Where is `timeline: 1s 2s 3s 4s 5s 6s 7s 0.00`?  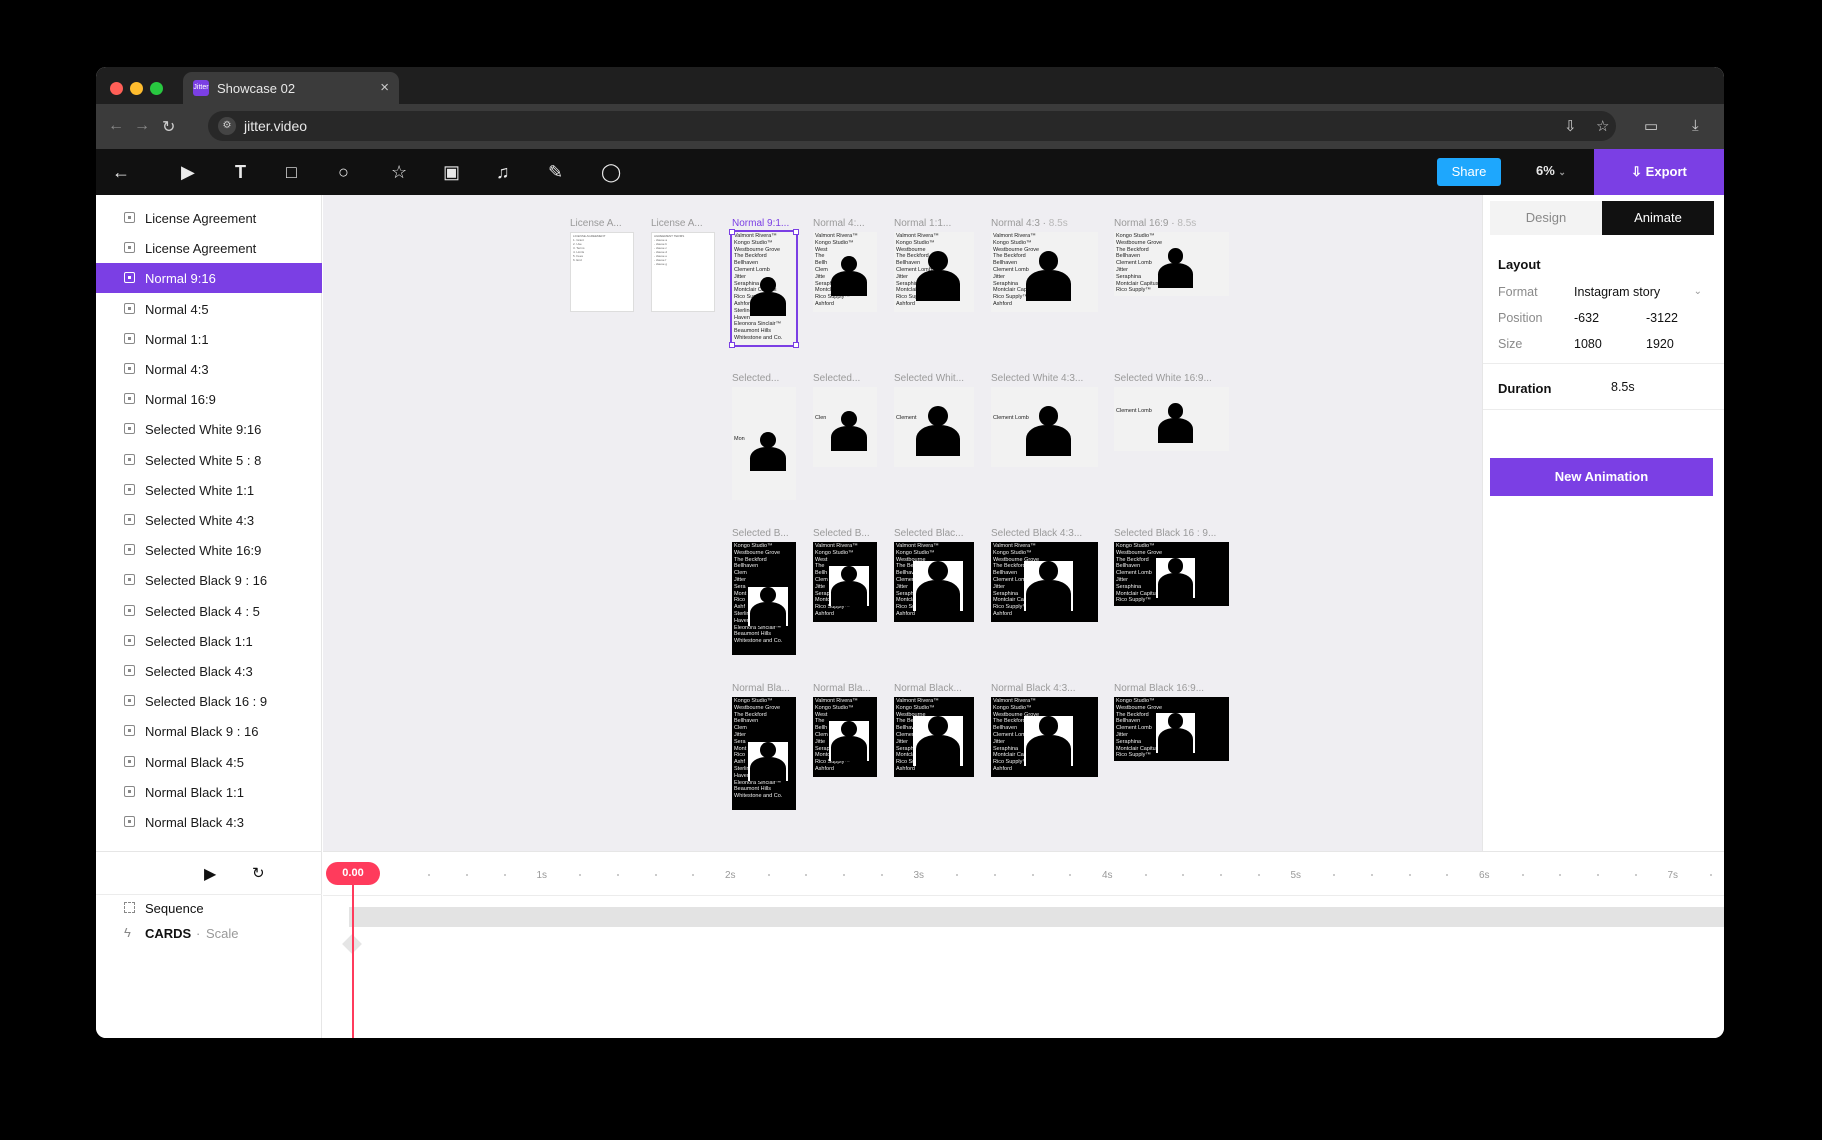
timeline: 1s 2s 3s 4s 5s 6s 7s 0.00 is located at coordinates (1023, 944).